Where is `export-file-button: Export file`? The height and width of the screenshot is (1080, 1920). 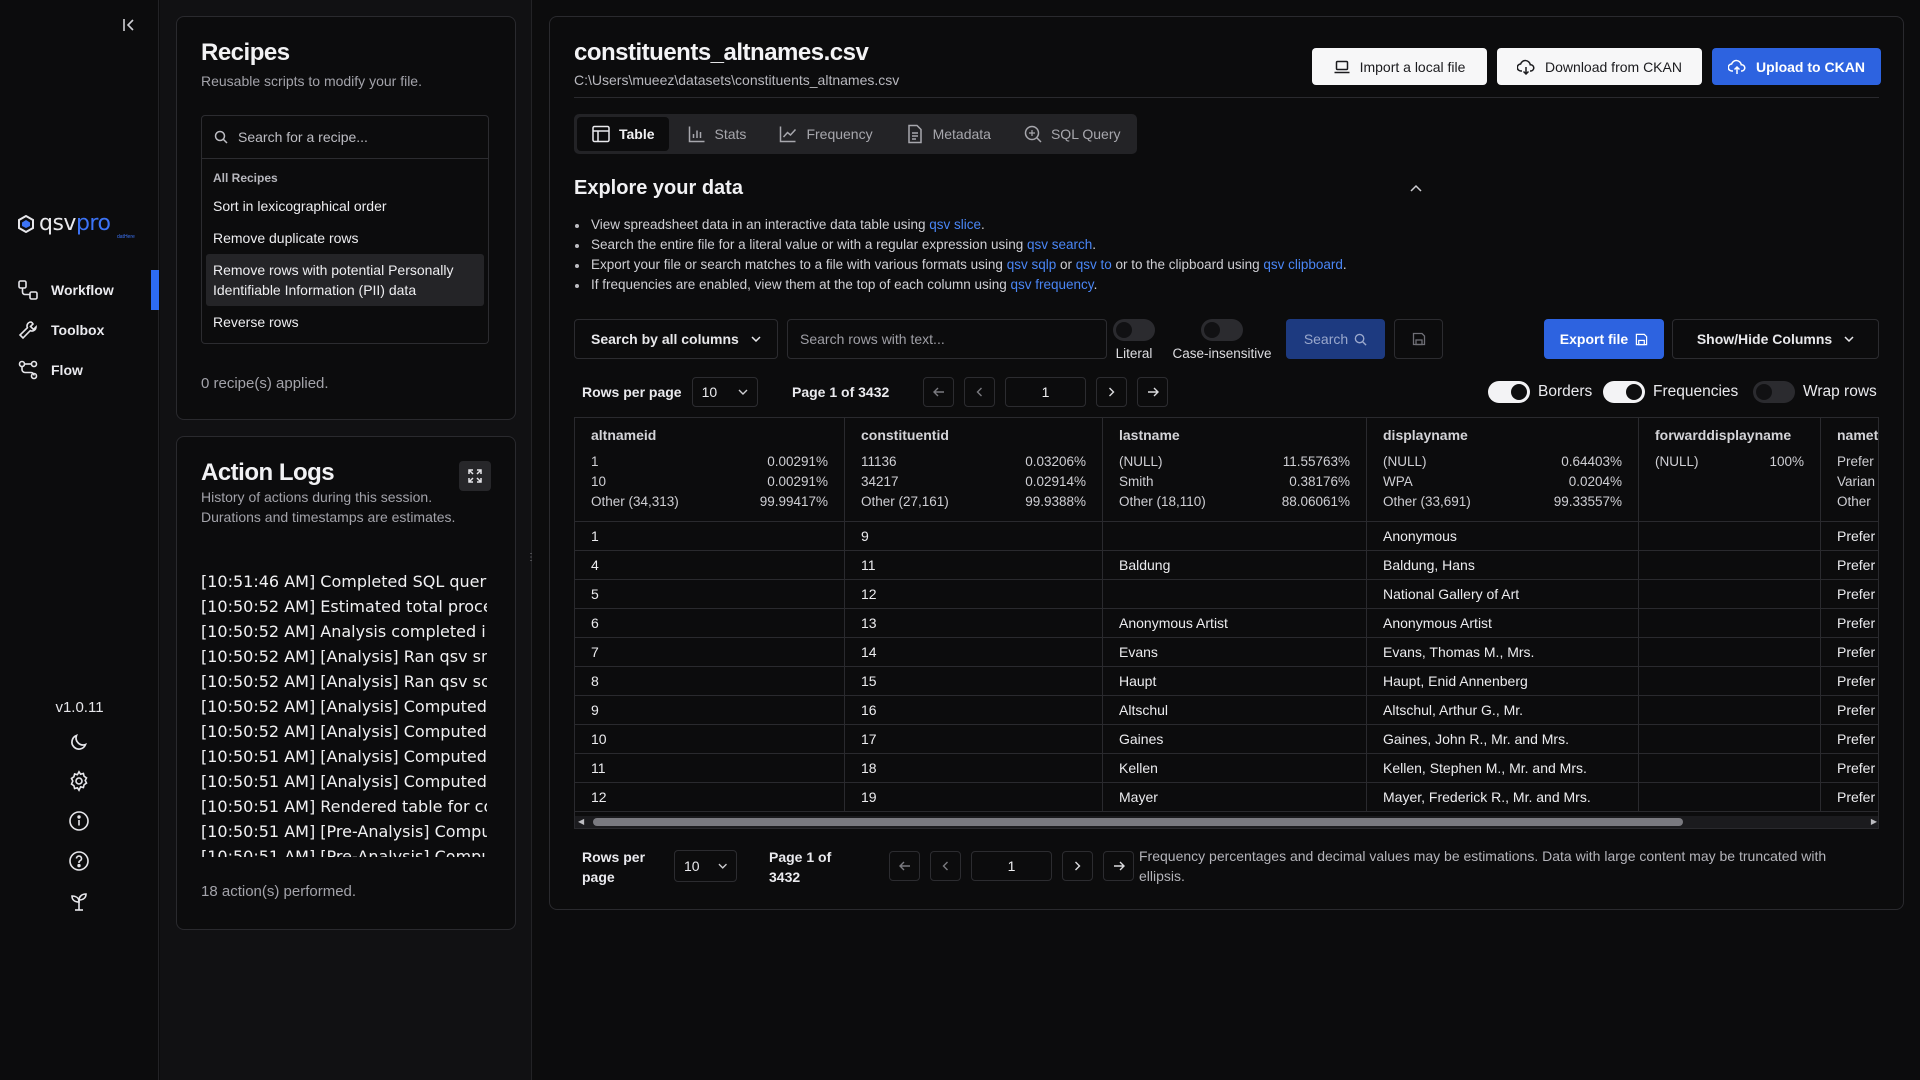
export-file-button: Export file is located at coordinates (1604, 339).